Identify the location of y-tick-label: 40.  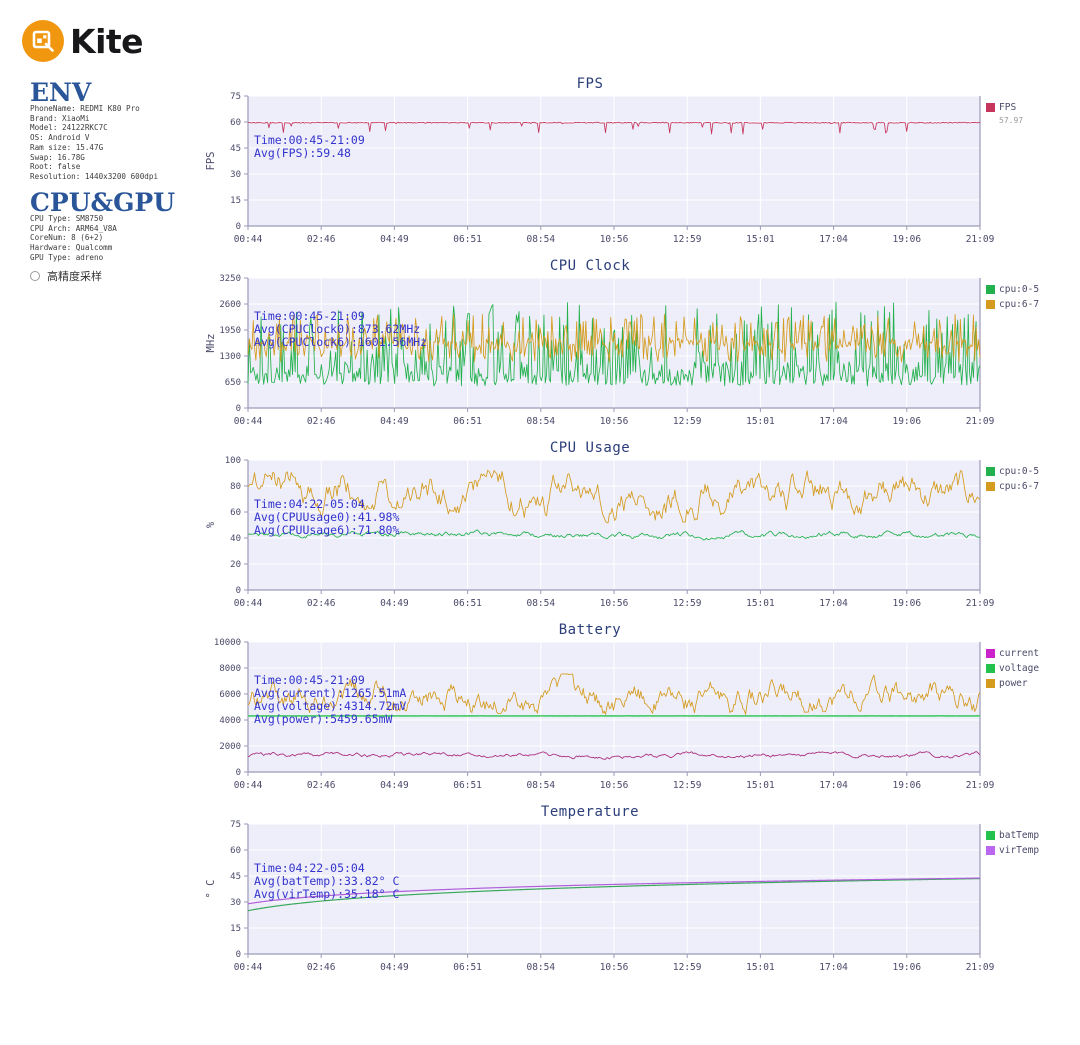
(235, 539).